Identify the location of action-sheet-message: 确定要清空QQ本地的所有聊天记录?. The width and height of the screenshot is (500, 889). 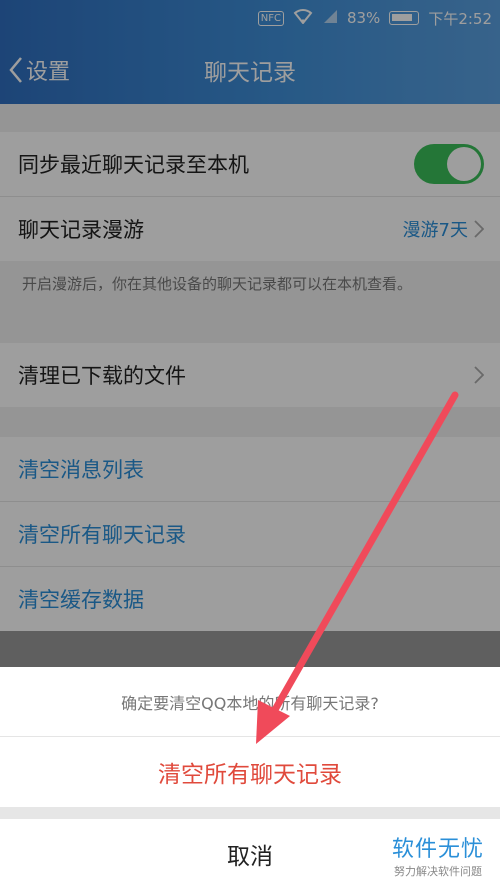
(250, 702).